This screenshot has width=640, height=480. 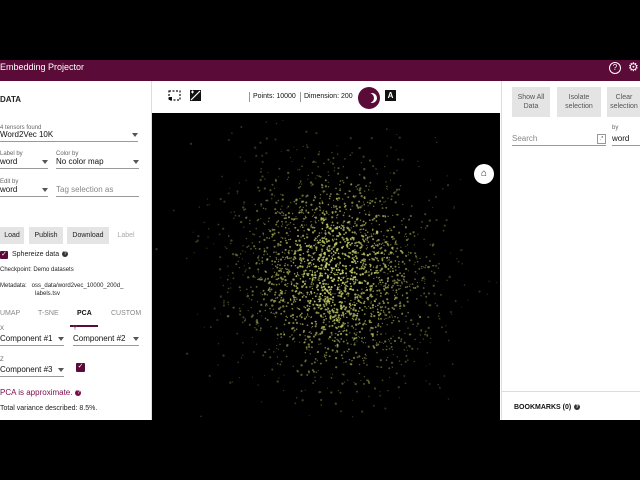 What do you see at coordinates (106, 339) in the screenshot?
I see `pca-y-select: Component #2` at bounding box center [106, 339].